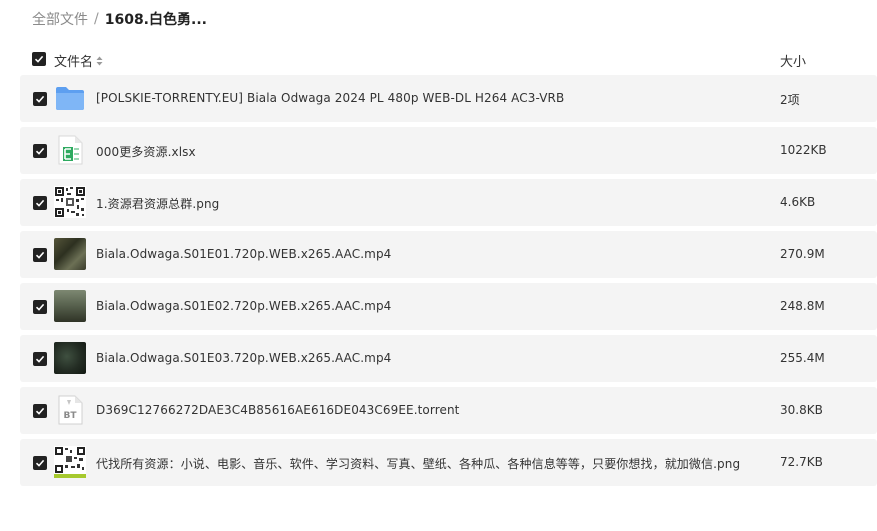  What do you see at coordinates (70, 98) in the screenshot?
I see `folder-icon` at bounding box center [70, 98].